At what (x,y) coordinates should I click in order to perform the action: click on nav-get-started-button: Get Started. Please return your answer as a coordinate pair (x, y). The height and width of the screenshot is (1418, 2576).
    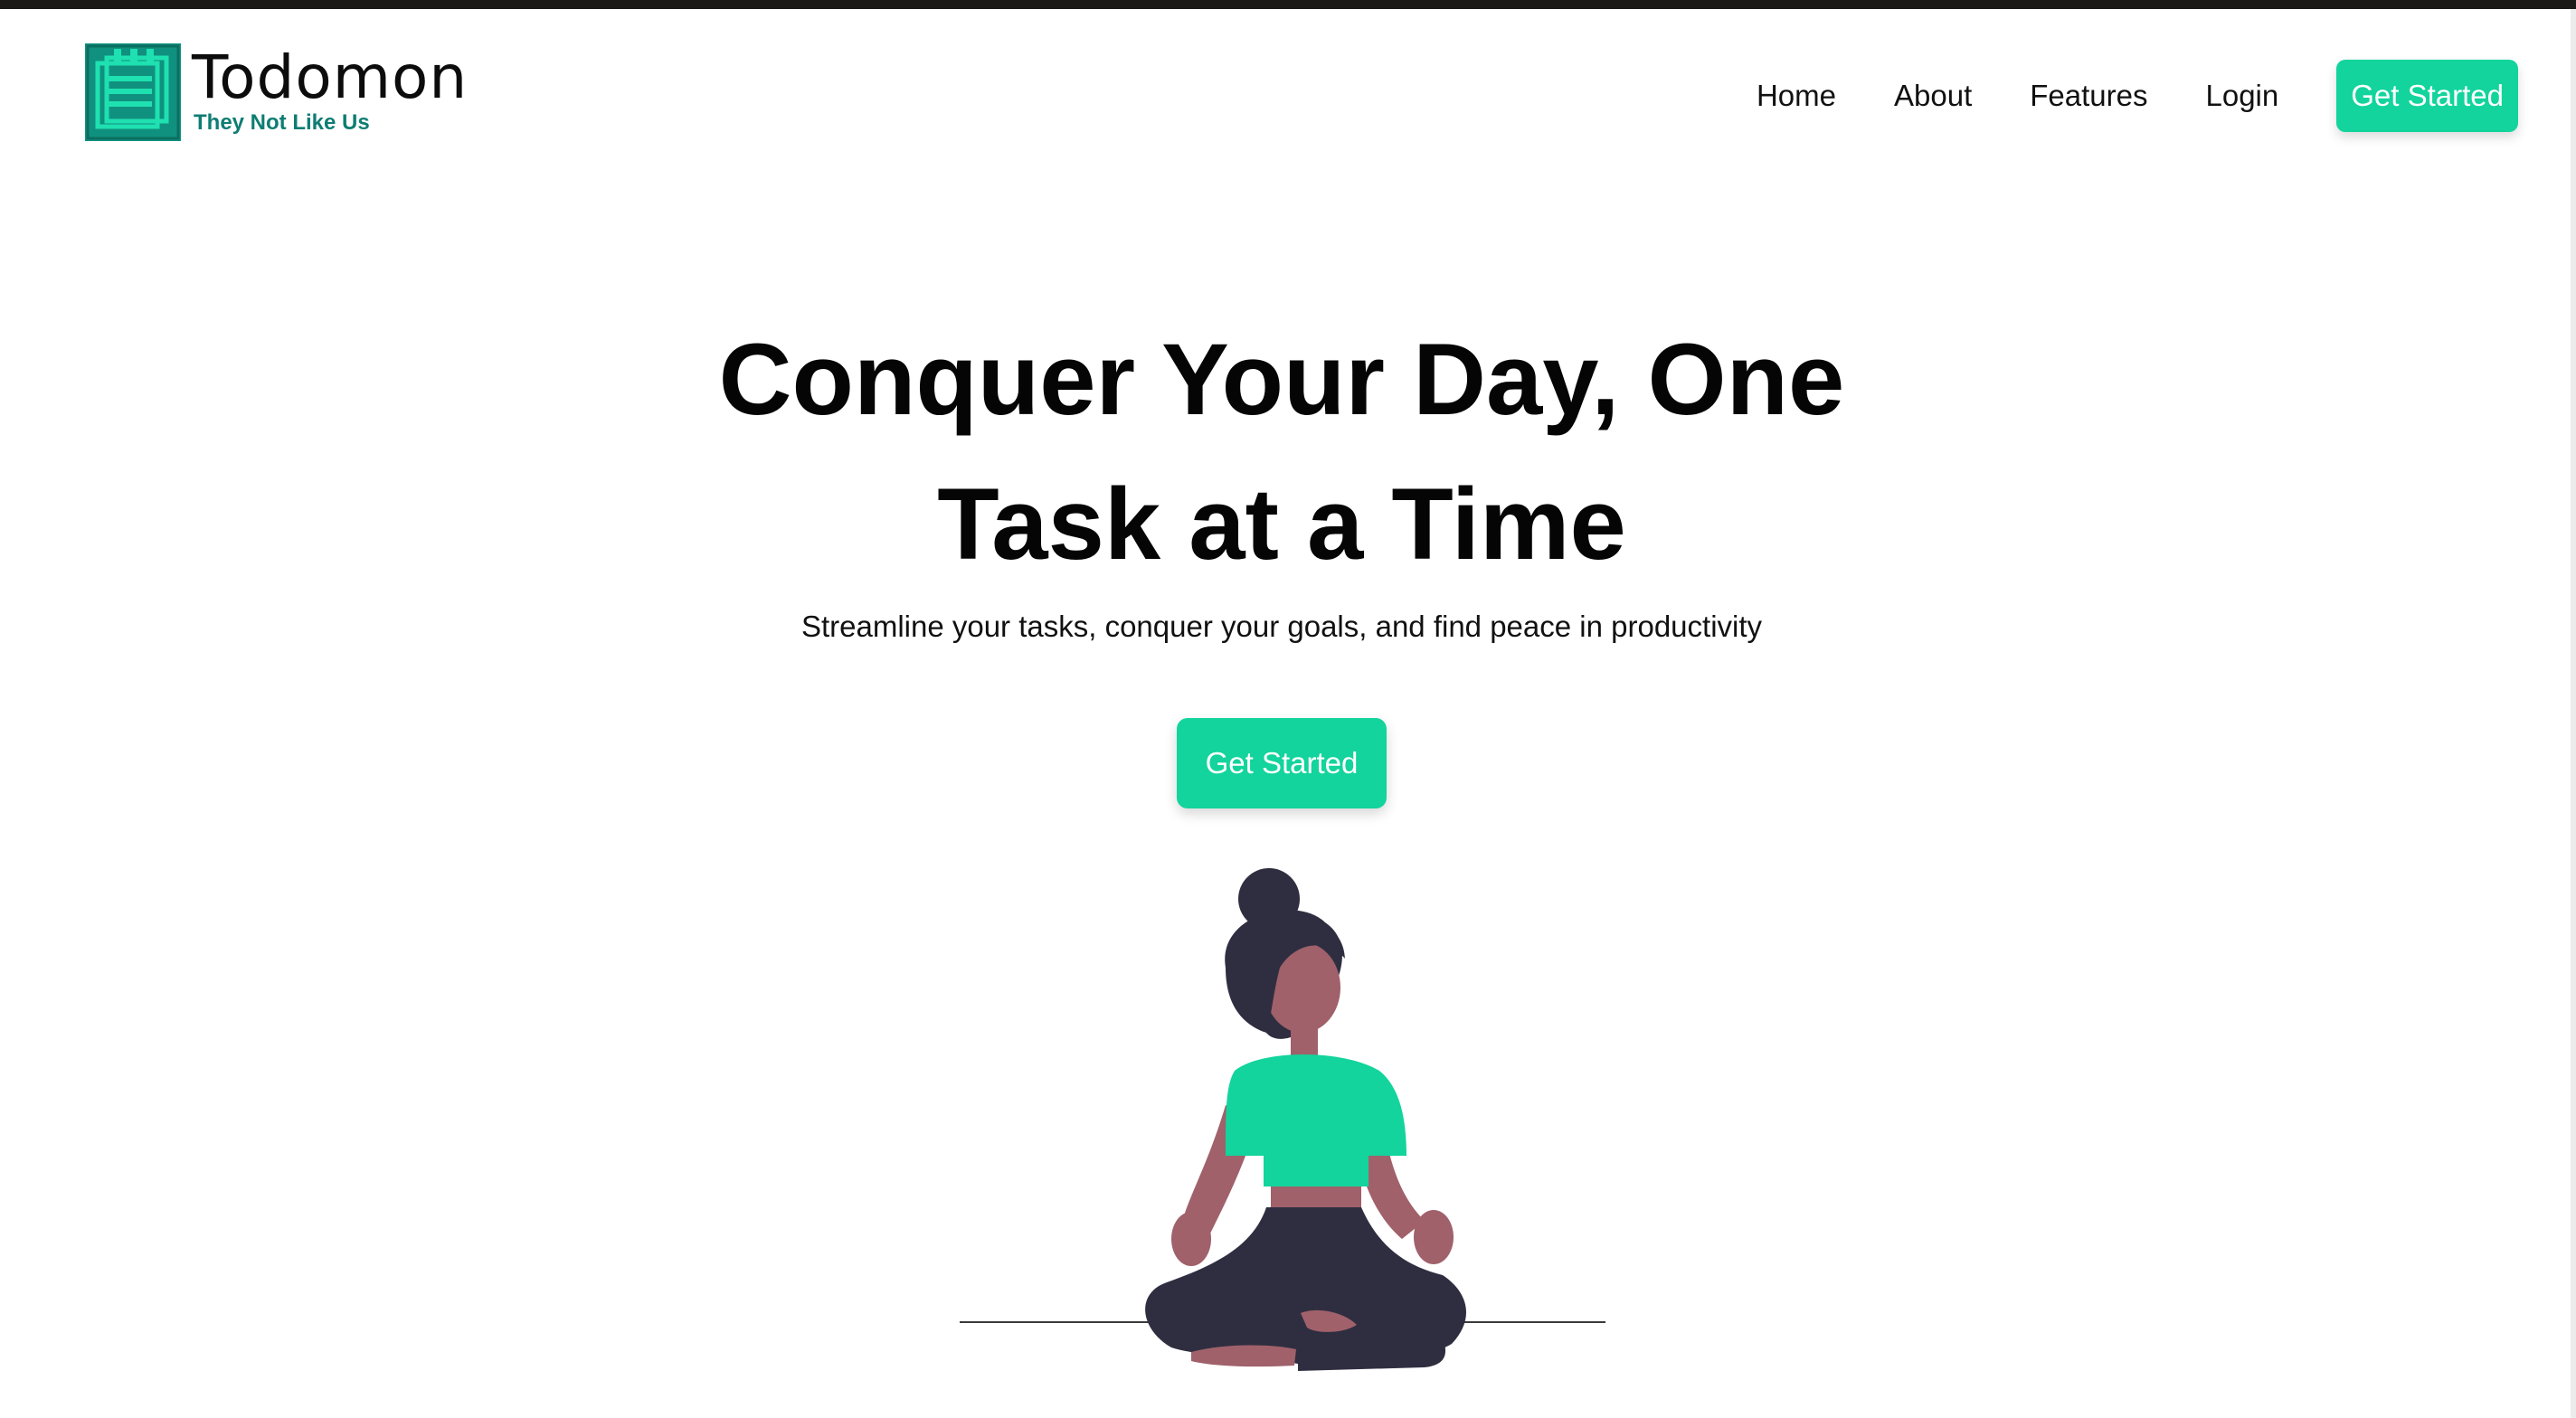
    Looking at the image, I should click on (2427, 96).